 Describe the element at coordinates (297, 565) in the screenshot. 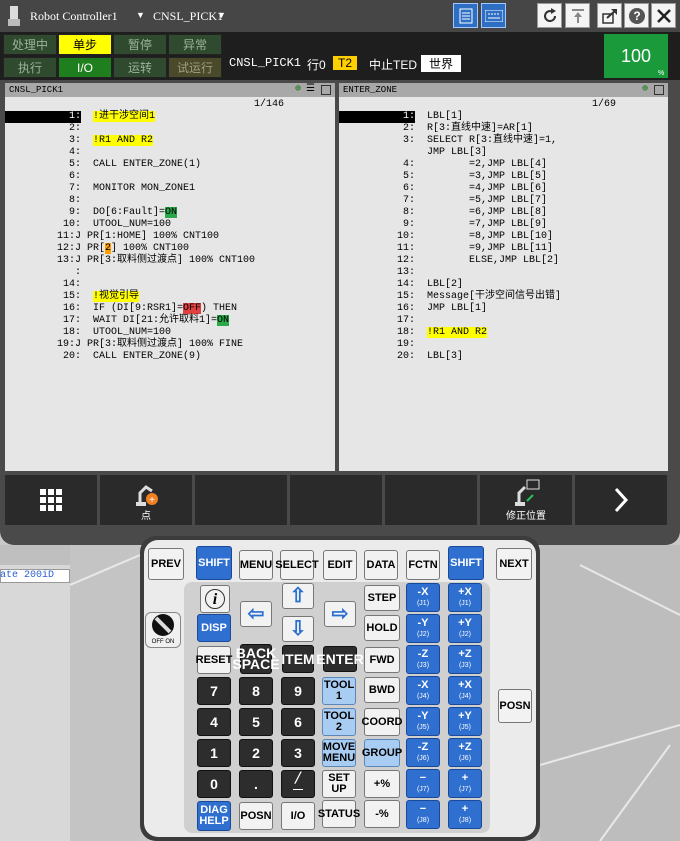

I see `select-key: SELECT` at that location.